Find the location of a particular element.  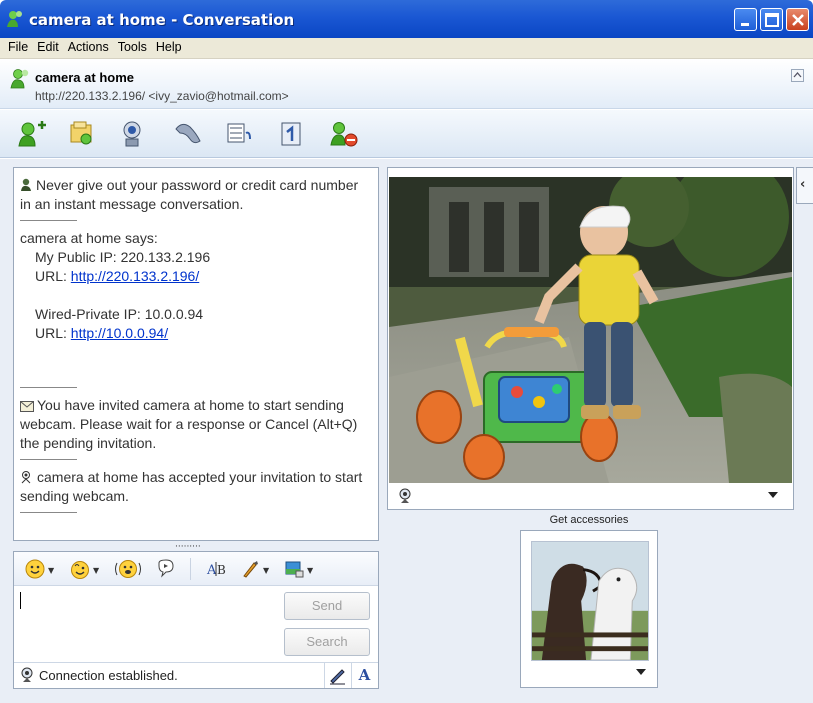

wink-icon is located at coordinates (80, 569).